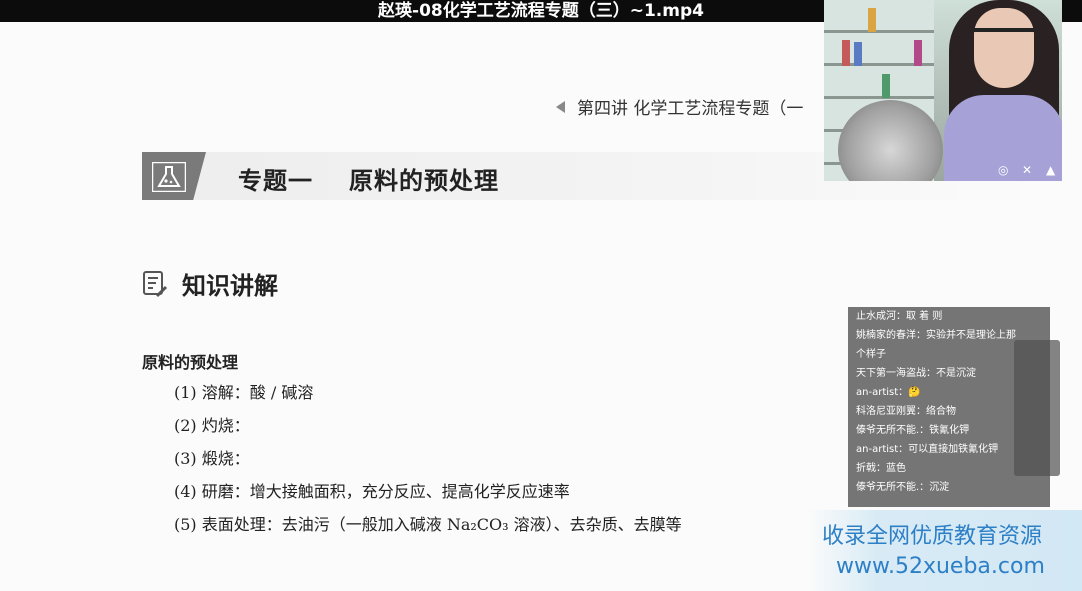 The height and width of the screenshot is (591, 1082). Describe the element at coordinates (372, 491) in the screenshot. I see `list-item: (4) 研磨：增大接触面积，充分反应、提高化学反应速率` at that location.